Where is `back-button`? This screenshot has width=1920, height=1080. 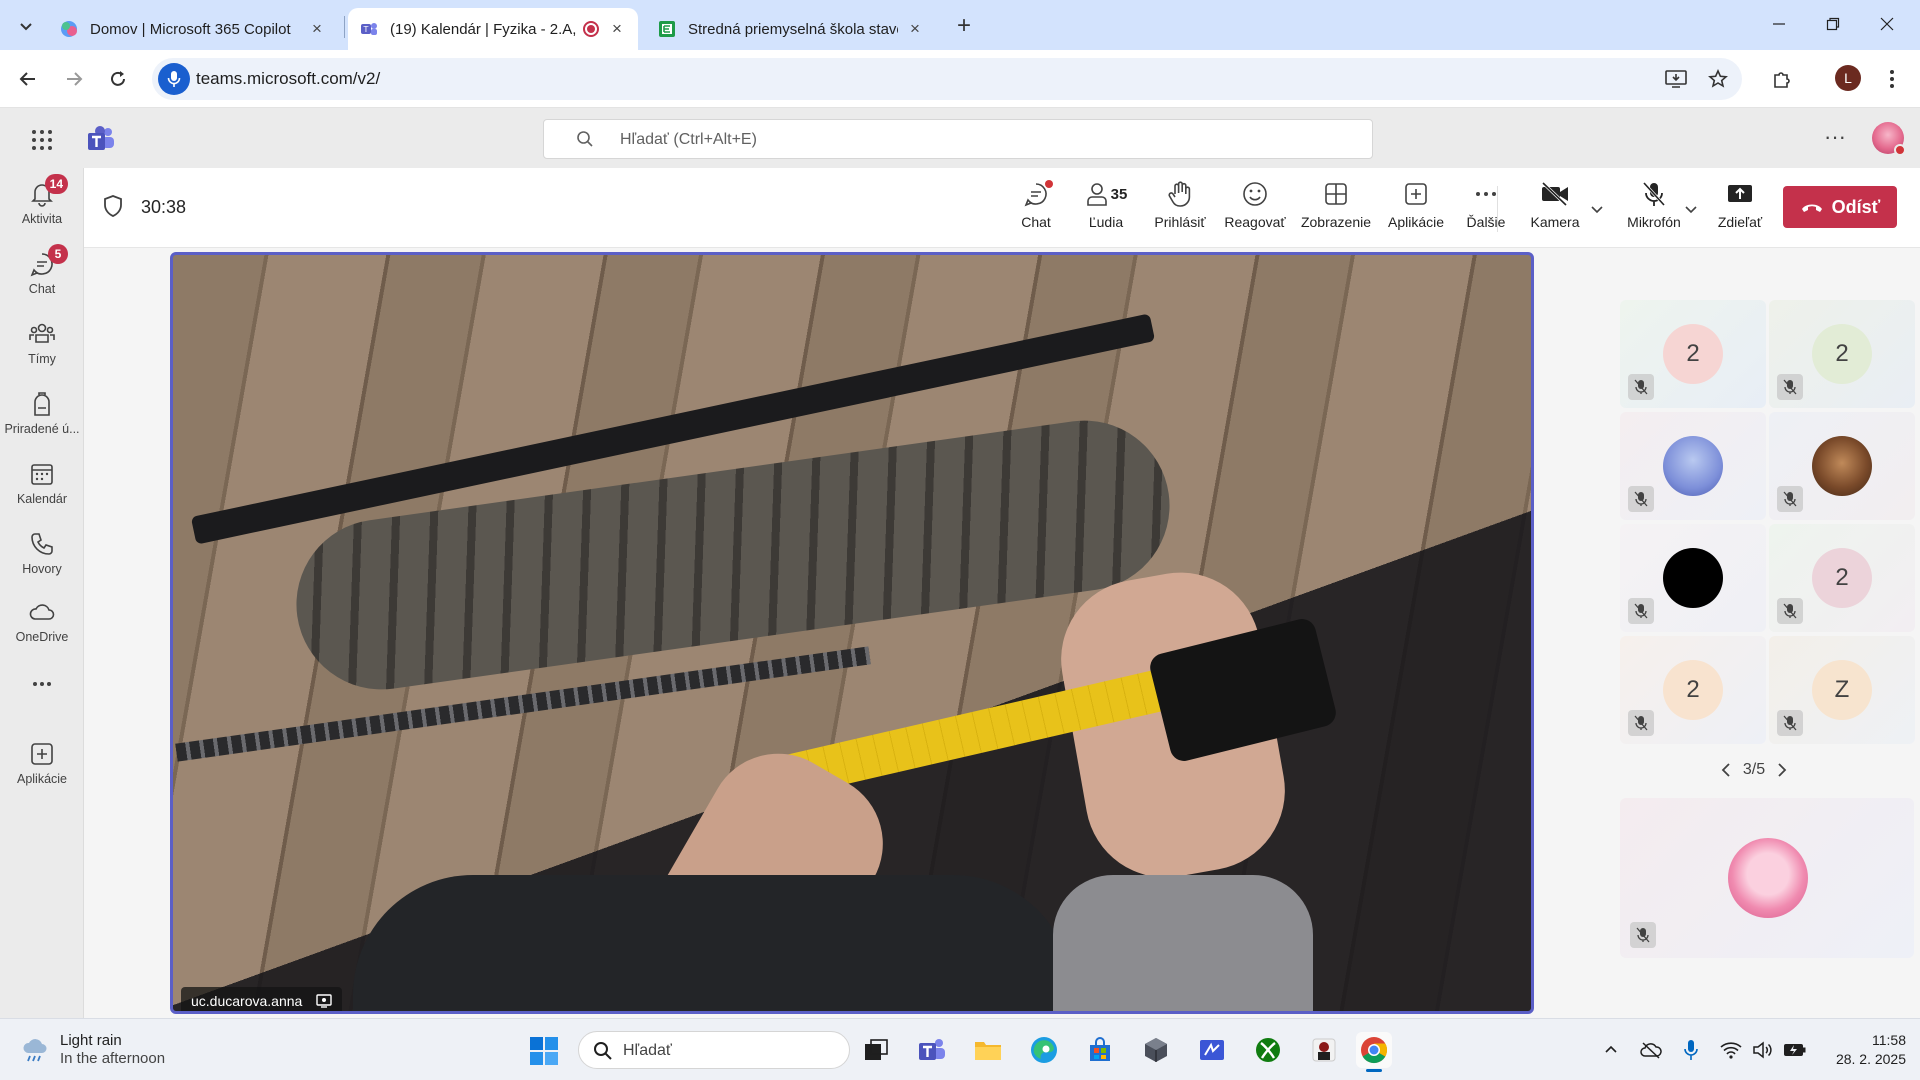 back-button is located at coordinates (28, 79).